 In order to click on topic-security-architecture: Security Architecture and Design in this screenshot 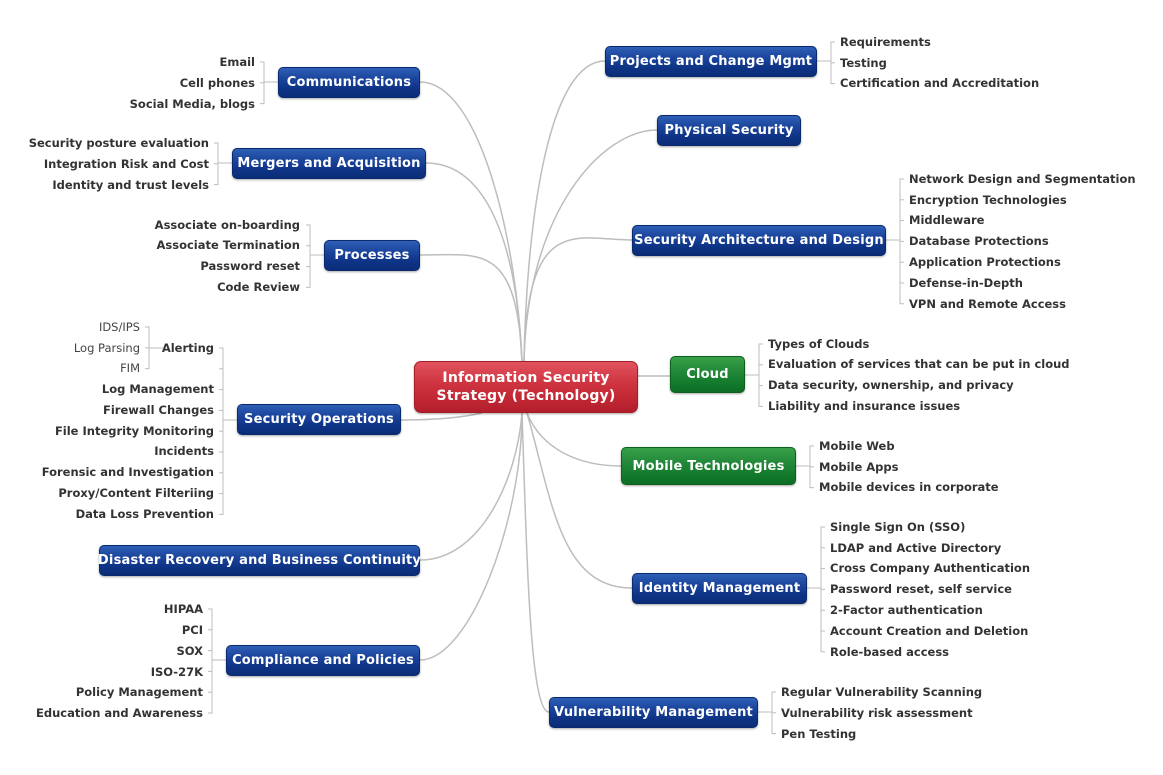, I will do `click(759, 240)`.